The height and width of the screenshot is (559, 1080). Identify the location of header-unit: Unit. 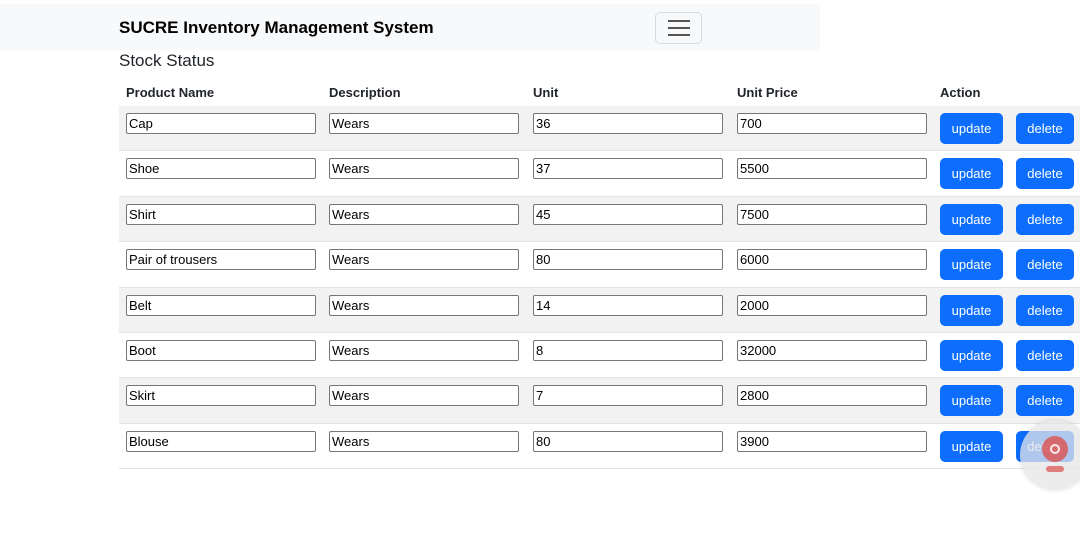
(546, 92).